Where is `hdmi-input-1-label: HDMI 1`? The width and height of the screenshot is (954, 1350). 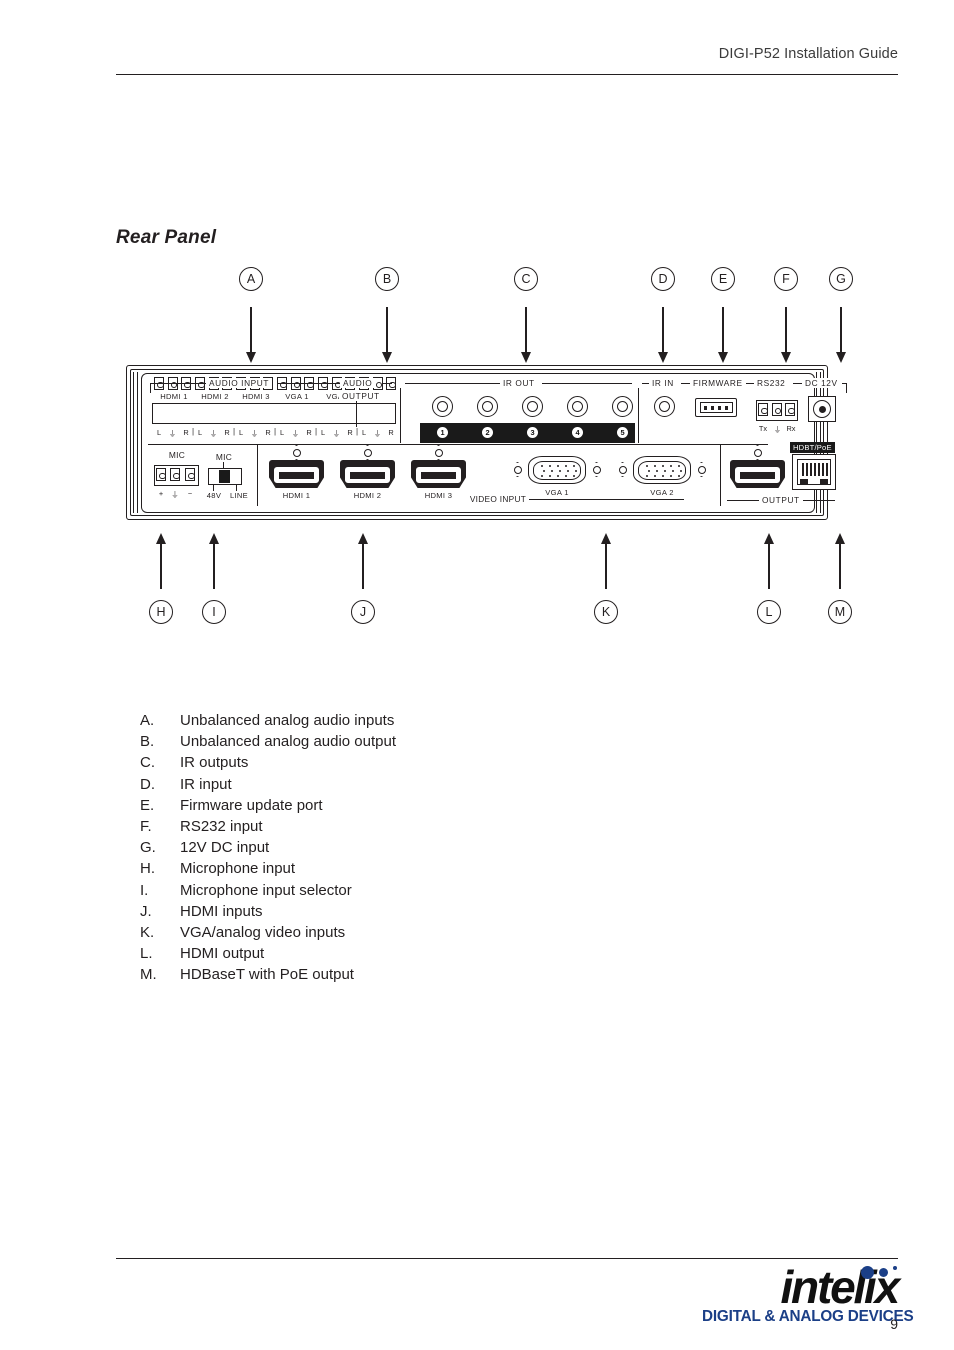
hdmi-input-1-label: HDMI 1 is located at coordinates (296, 495).